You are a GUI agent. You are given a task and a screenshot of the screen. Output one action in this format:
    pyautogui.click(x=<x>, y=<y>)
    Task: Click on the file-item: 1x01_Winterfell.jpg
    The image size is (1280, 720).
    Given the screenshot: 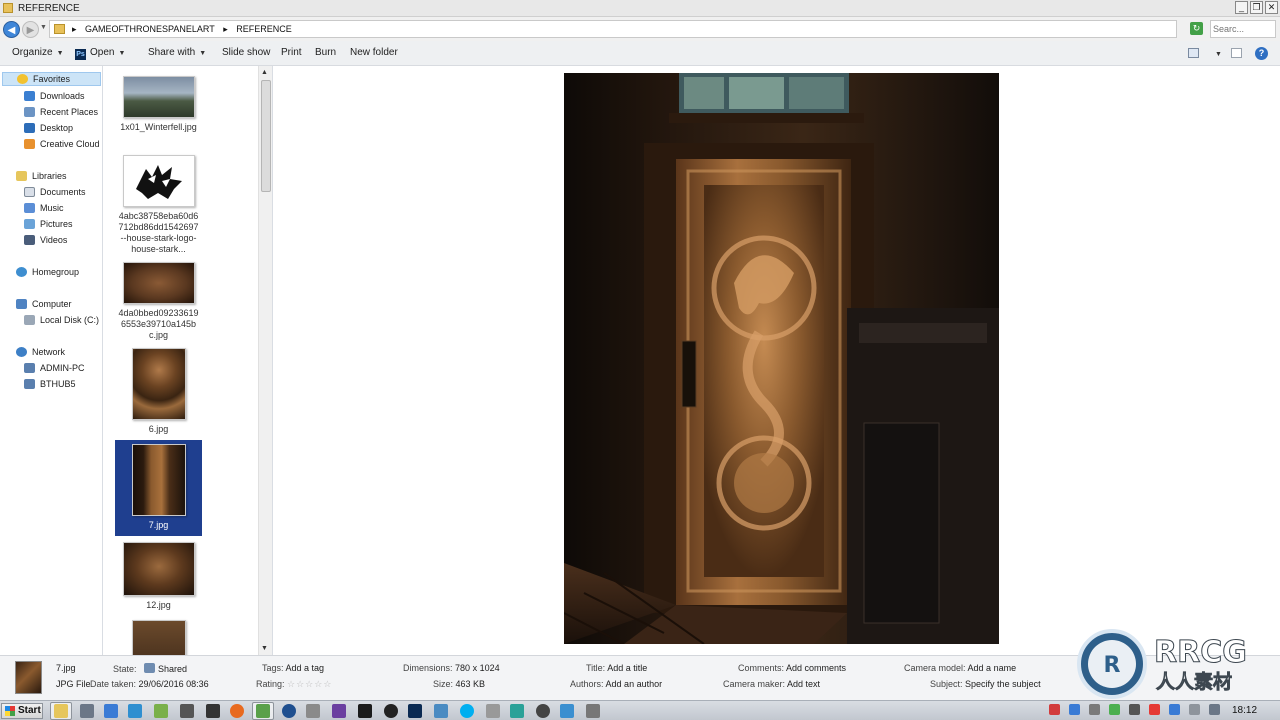 What is the action you would take?
    pyautogui.click(x=158, y=102)
    